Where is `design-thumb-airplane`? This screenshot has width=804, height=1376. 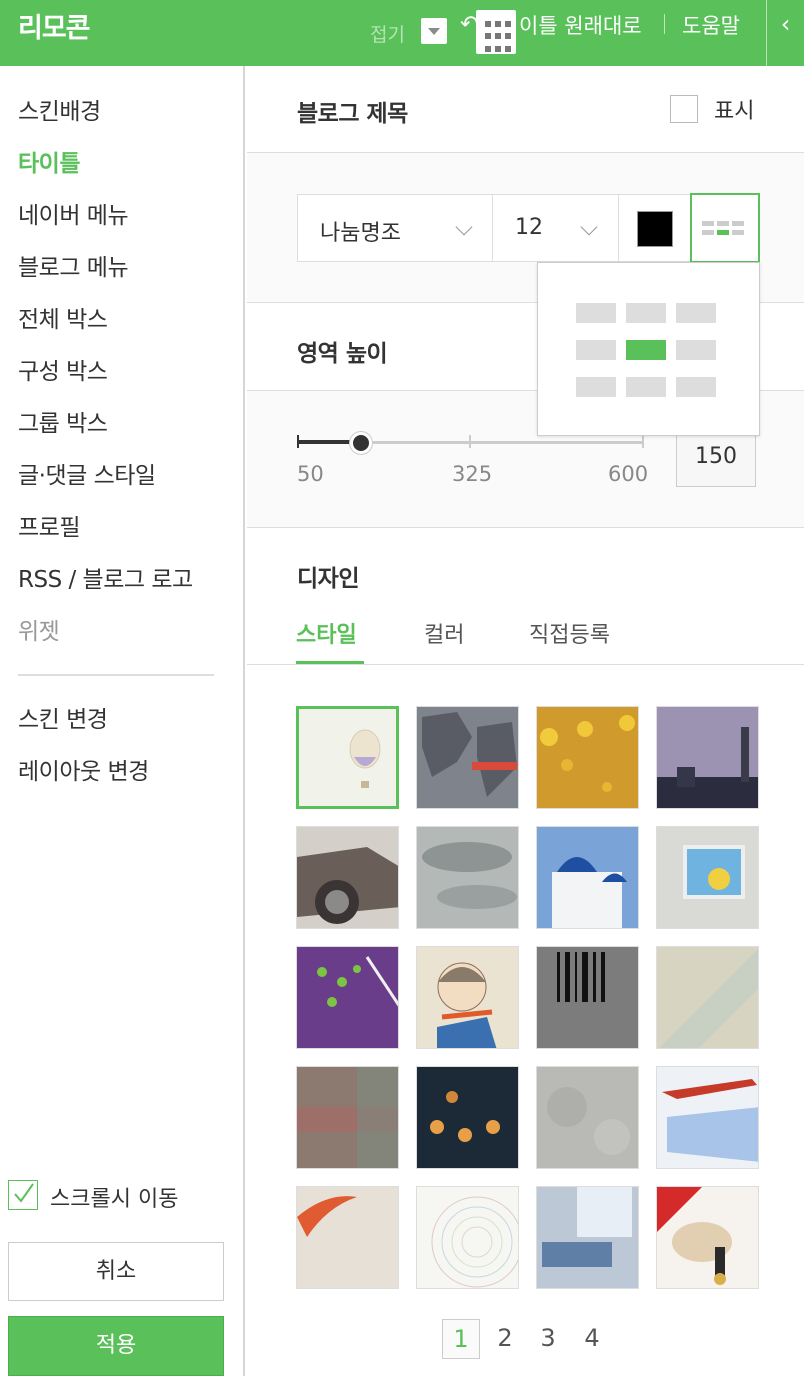
design-thumb-airplane is located at coordinates (707, 1117).